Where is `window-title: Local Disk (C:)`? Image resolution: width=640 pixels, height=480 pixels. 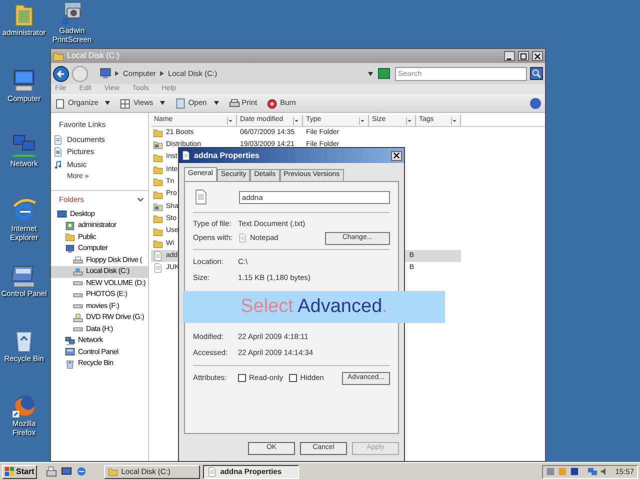 window-title: Local Disk (C:) is located at coordinates (93, 56).